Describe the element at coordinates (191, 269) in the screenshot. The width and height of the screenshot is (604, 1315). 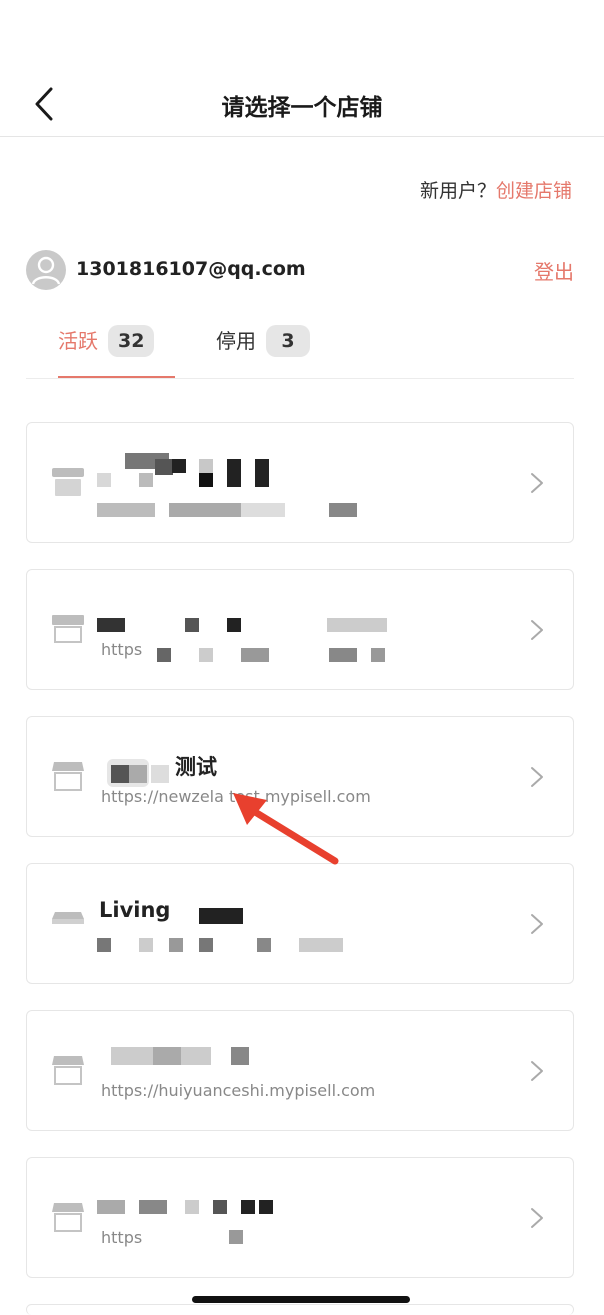
I see `account-email: 1301816107@qq.com` at that location.